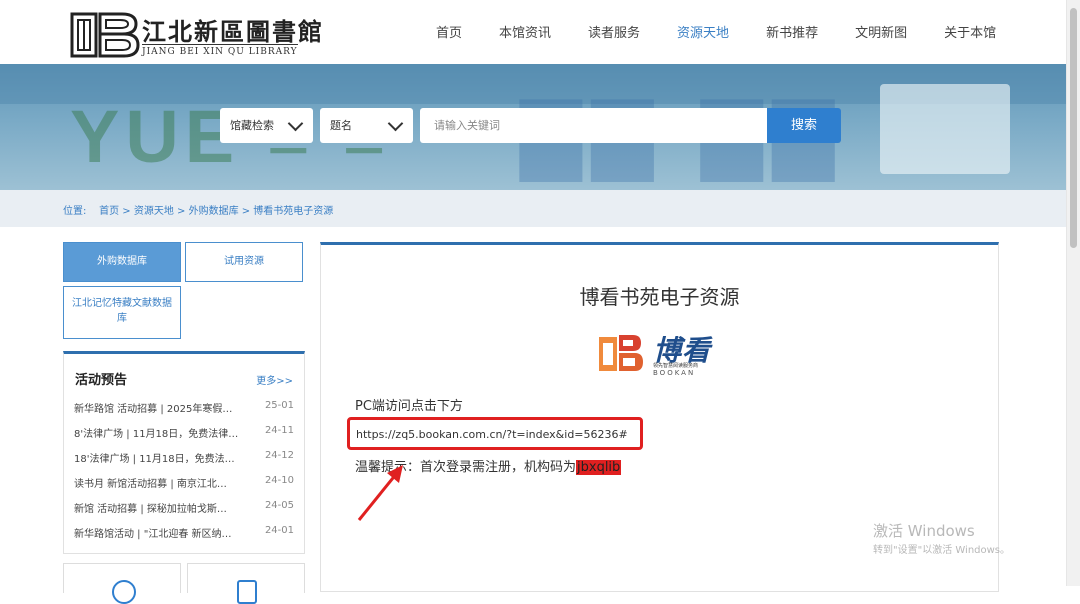  What do you see at coordinates (279, 455) in the screenshot?
I see `activity-date: 24-12` at bounding box center [279, 455].